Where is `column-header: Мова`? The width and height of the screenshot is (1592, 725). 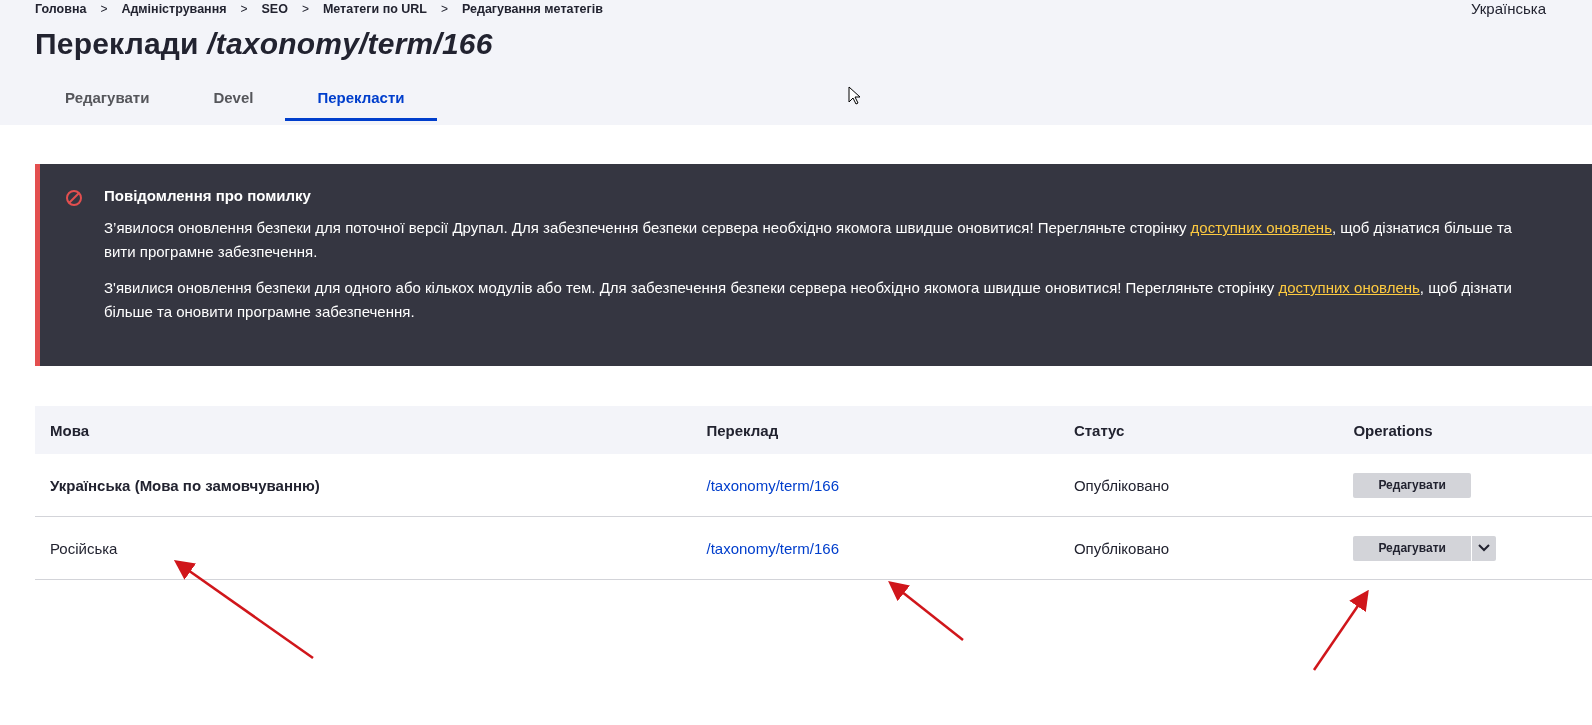
column-header: Мова is located at coordinates (363, 430).